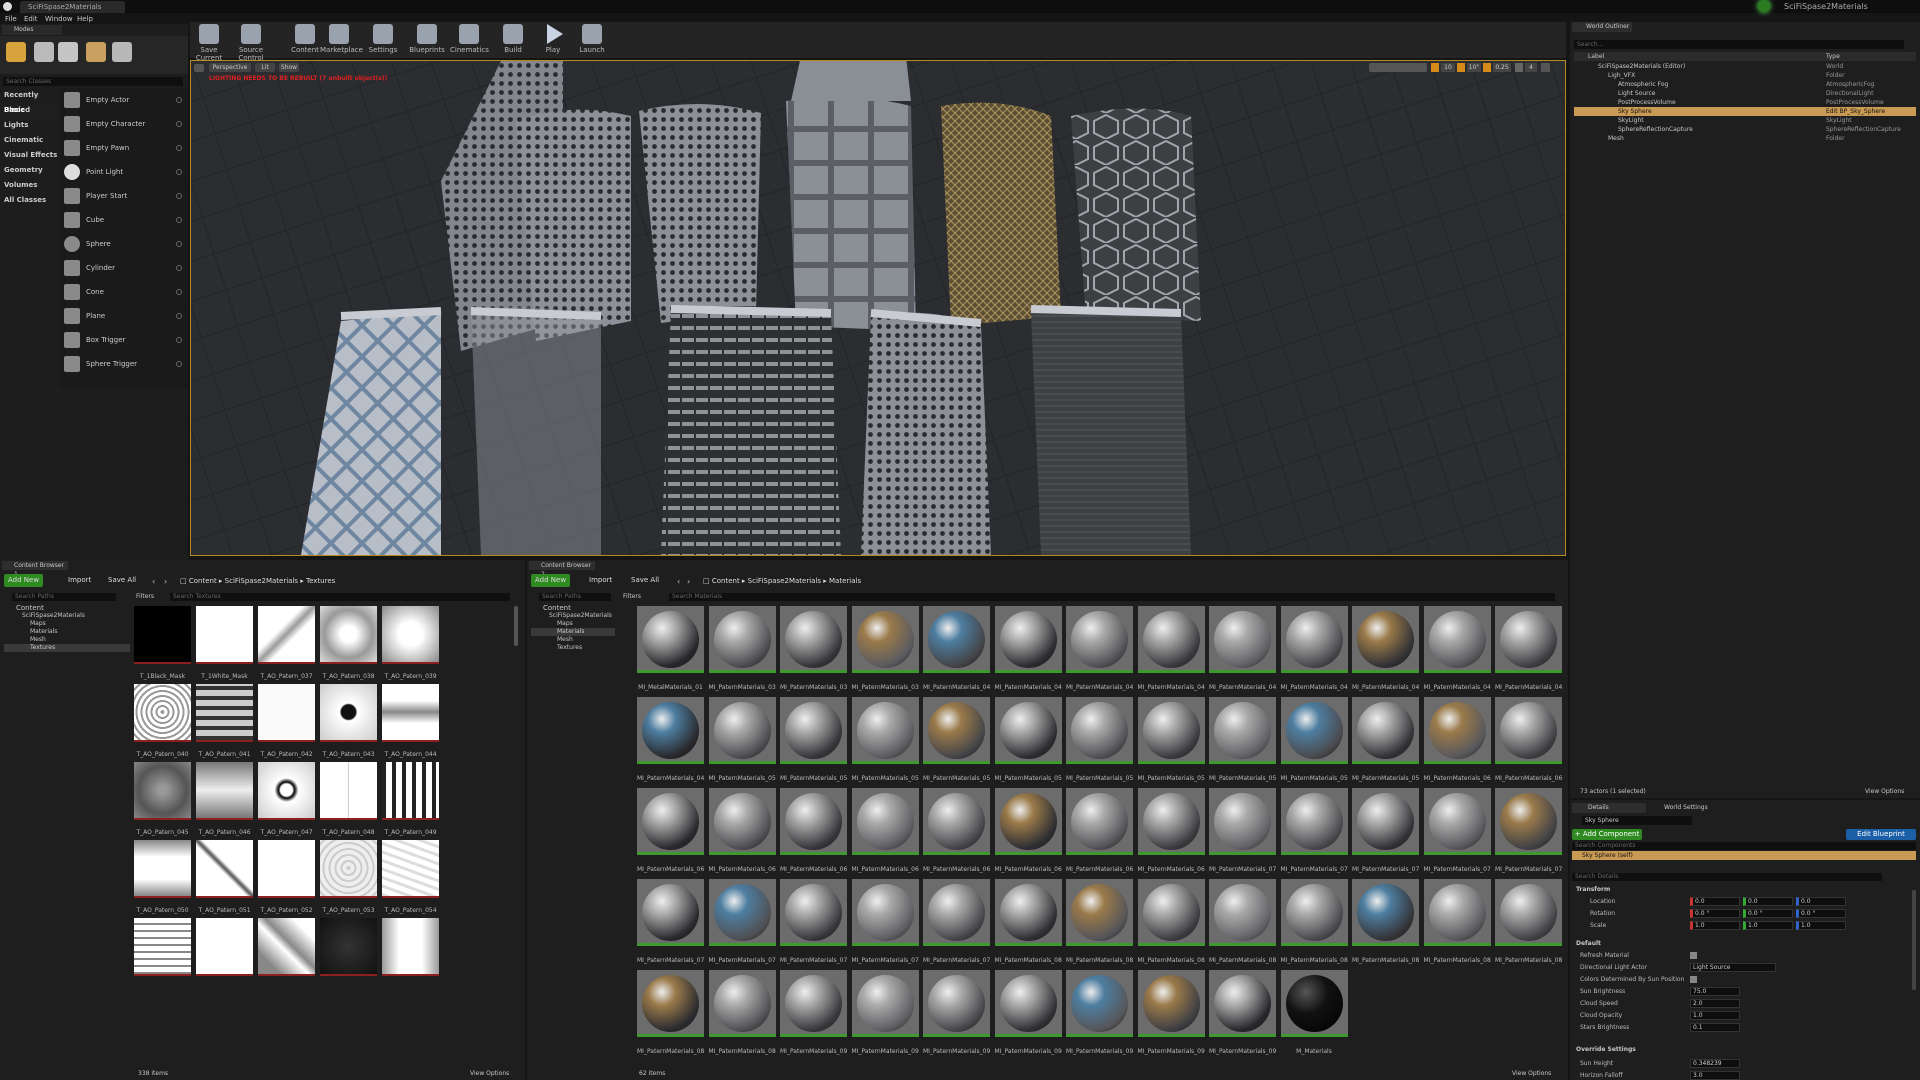  Describe the element at coordinates (1474, 67) in the screenshot. I see `rotation-snap-value: 10°` at that location.